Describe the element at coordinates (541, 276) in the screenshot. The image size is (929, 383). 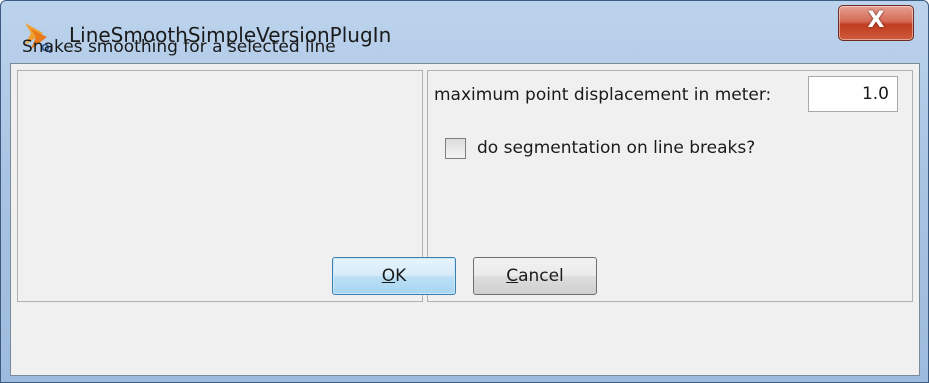
I see `cancel-label: ancel` at that location.